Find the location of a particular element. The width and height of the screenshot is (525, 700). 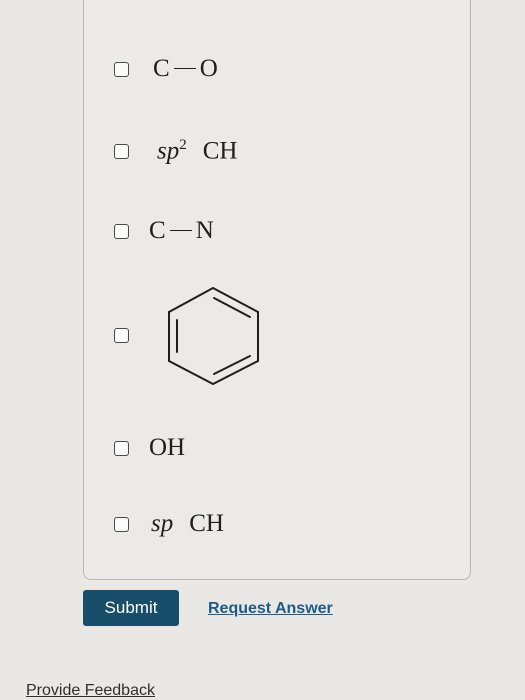

checkbox-c-n is located at coordinates (121, 231).